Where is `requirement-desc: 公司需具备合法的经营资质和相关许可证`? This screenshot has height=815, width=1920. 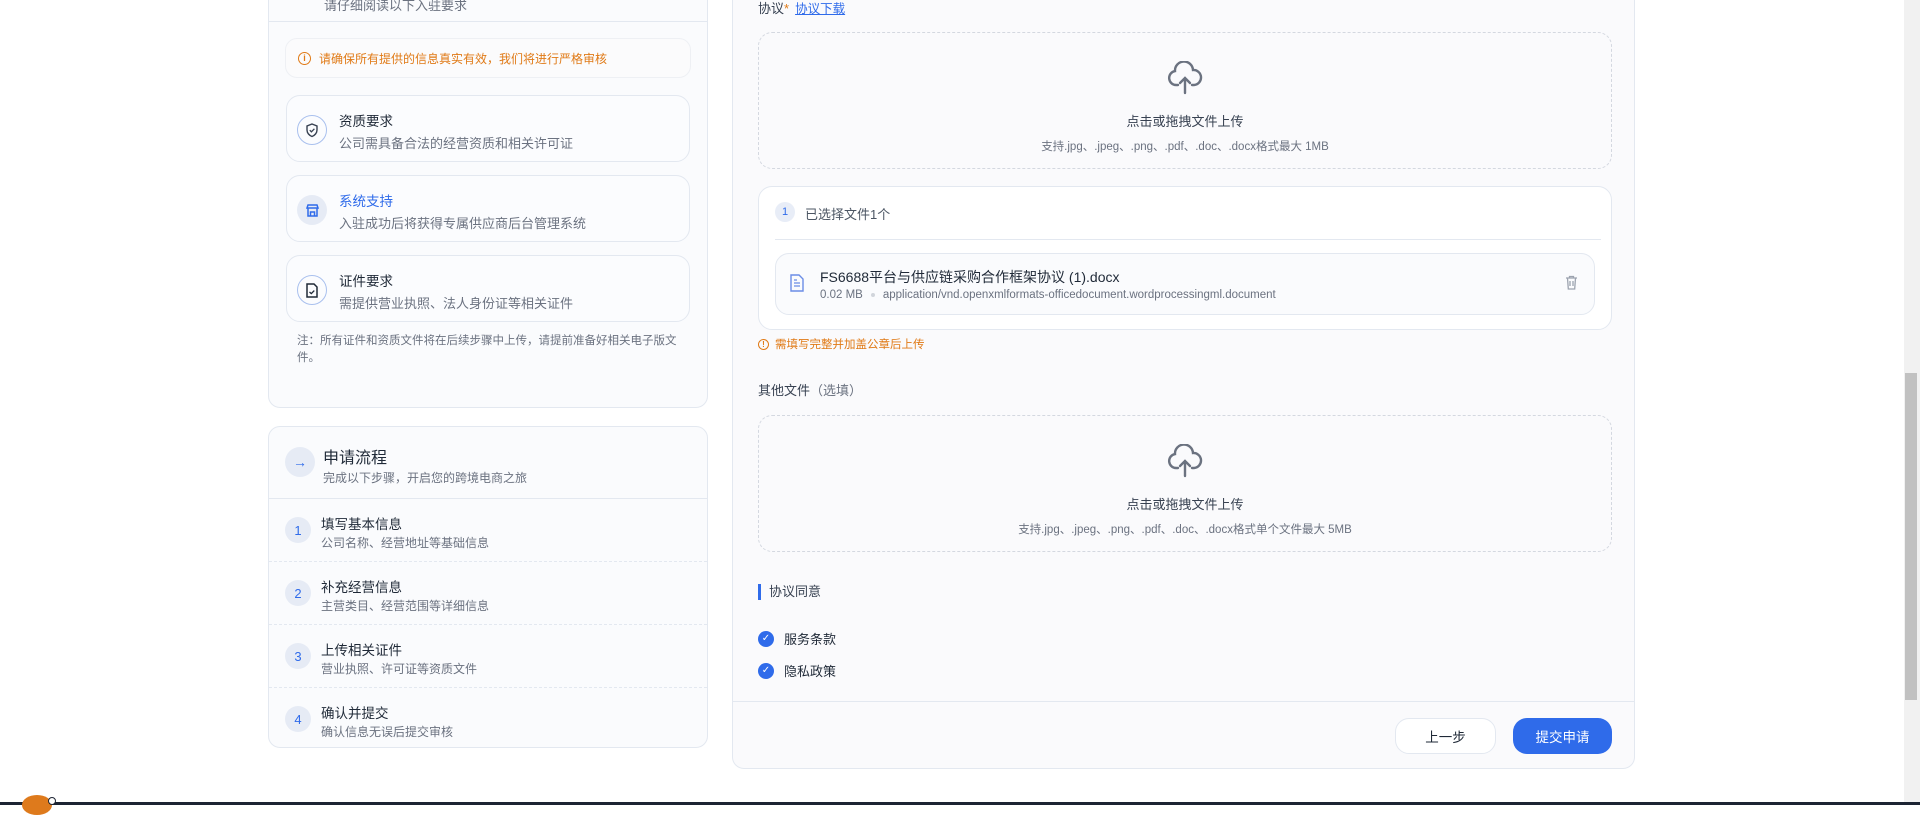
requirement-desc: 公司需具备合法的经营资质和相关许可证 is located at coordinates (456, 143).